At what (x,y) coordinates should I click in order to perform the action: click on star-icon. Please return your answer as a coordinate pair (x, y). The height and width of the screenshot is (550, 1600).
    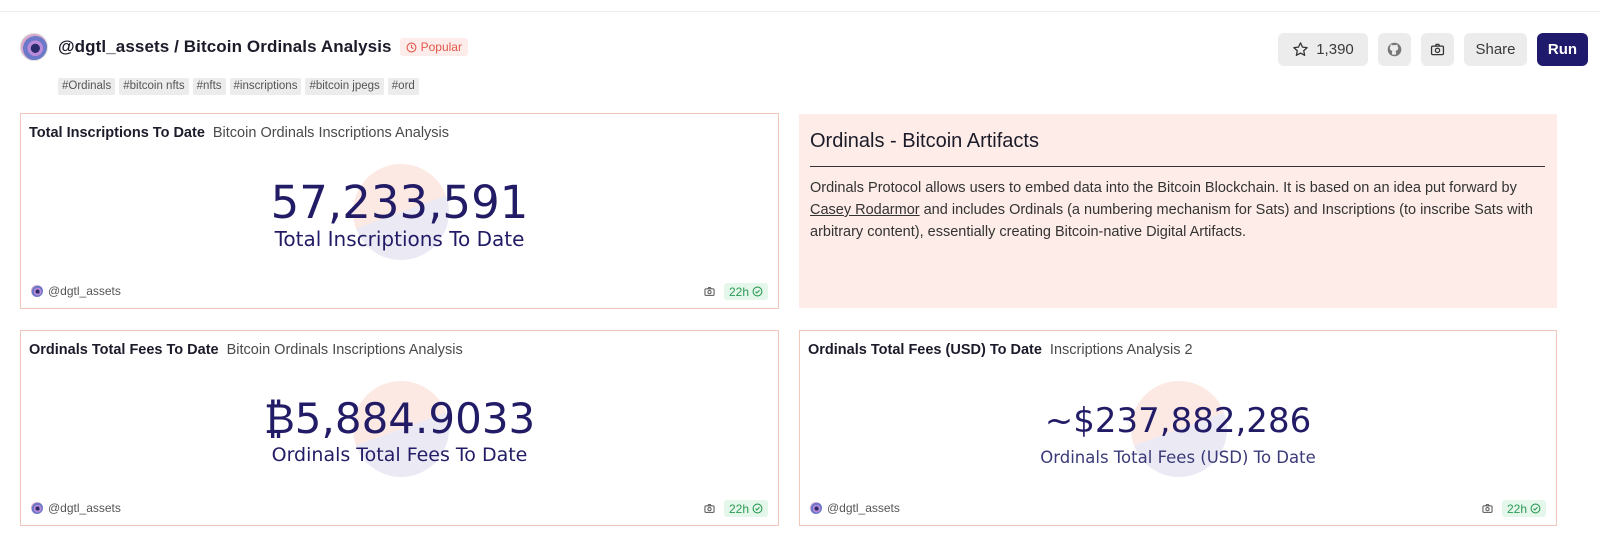
    Looking at the image, I should click on (1300, 49).